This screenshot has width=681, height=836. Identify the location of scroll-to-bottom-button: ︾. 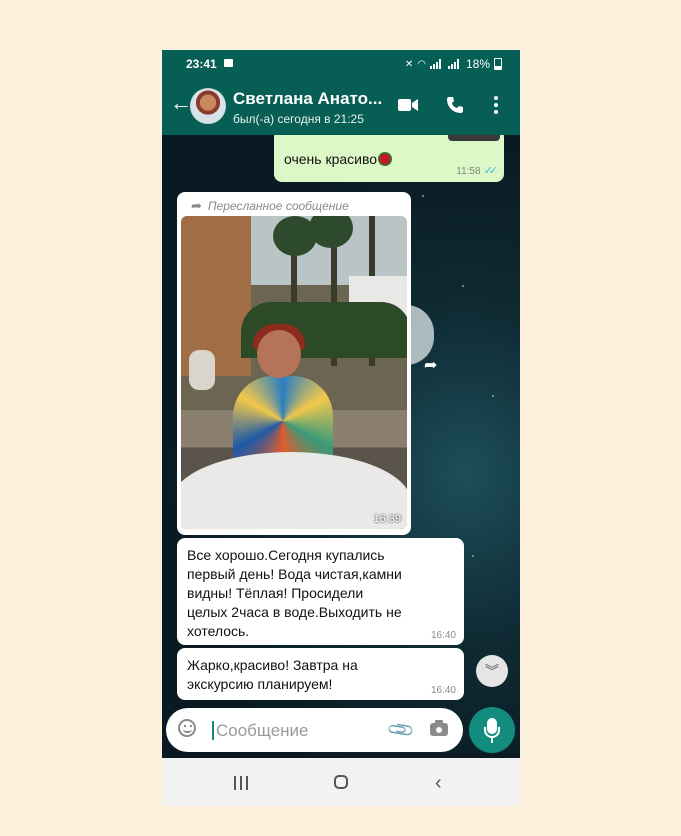
(492, 671).